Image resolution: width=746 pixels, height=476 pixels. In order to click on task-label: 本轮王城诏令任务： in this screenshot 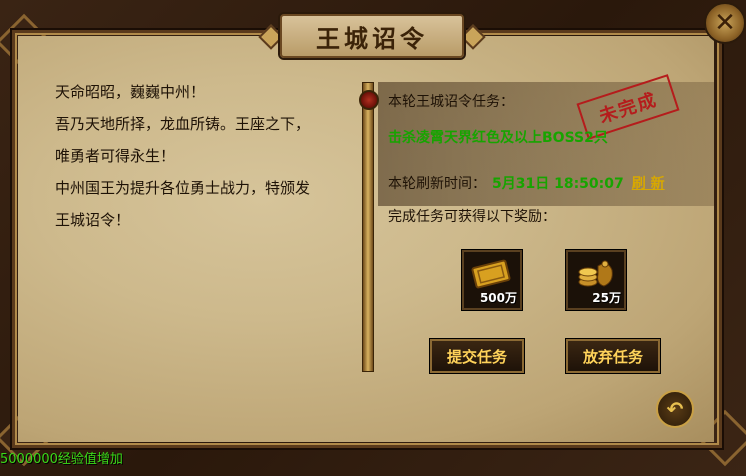, I will do `click(451, 102)`.